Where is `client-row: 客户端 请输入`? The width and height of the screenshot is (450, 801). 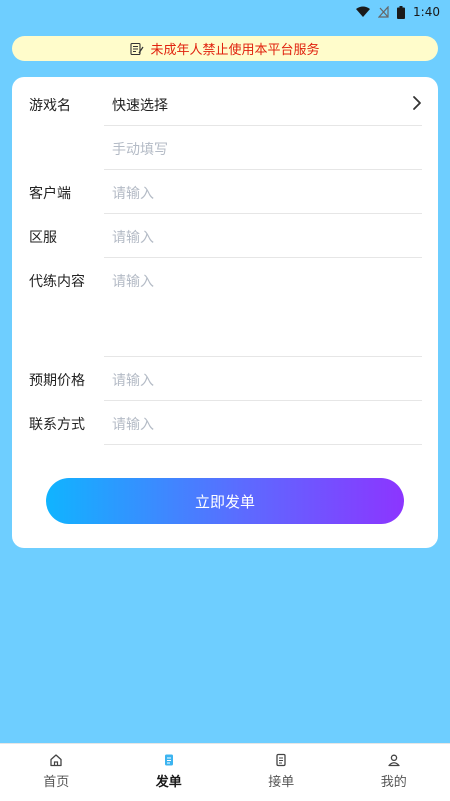
client-row: 客户端 请输入 is located at coordinates (225, 191).